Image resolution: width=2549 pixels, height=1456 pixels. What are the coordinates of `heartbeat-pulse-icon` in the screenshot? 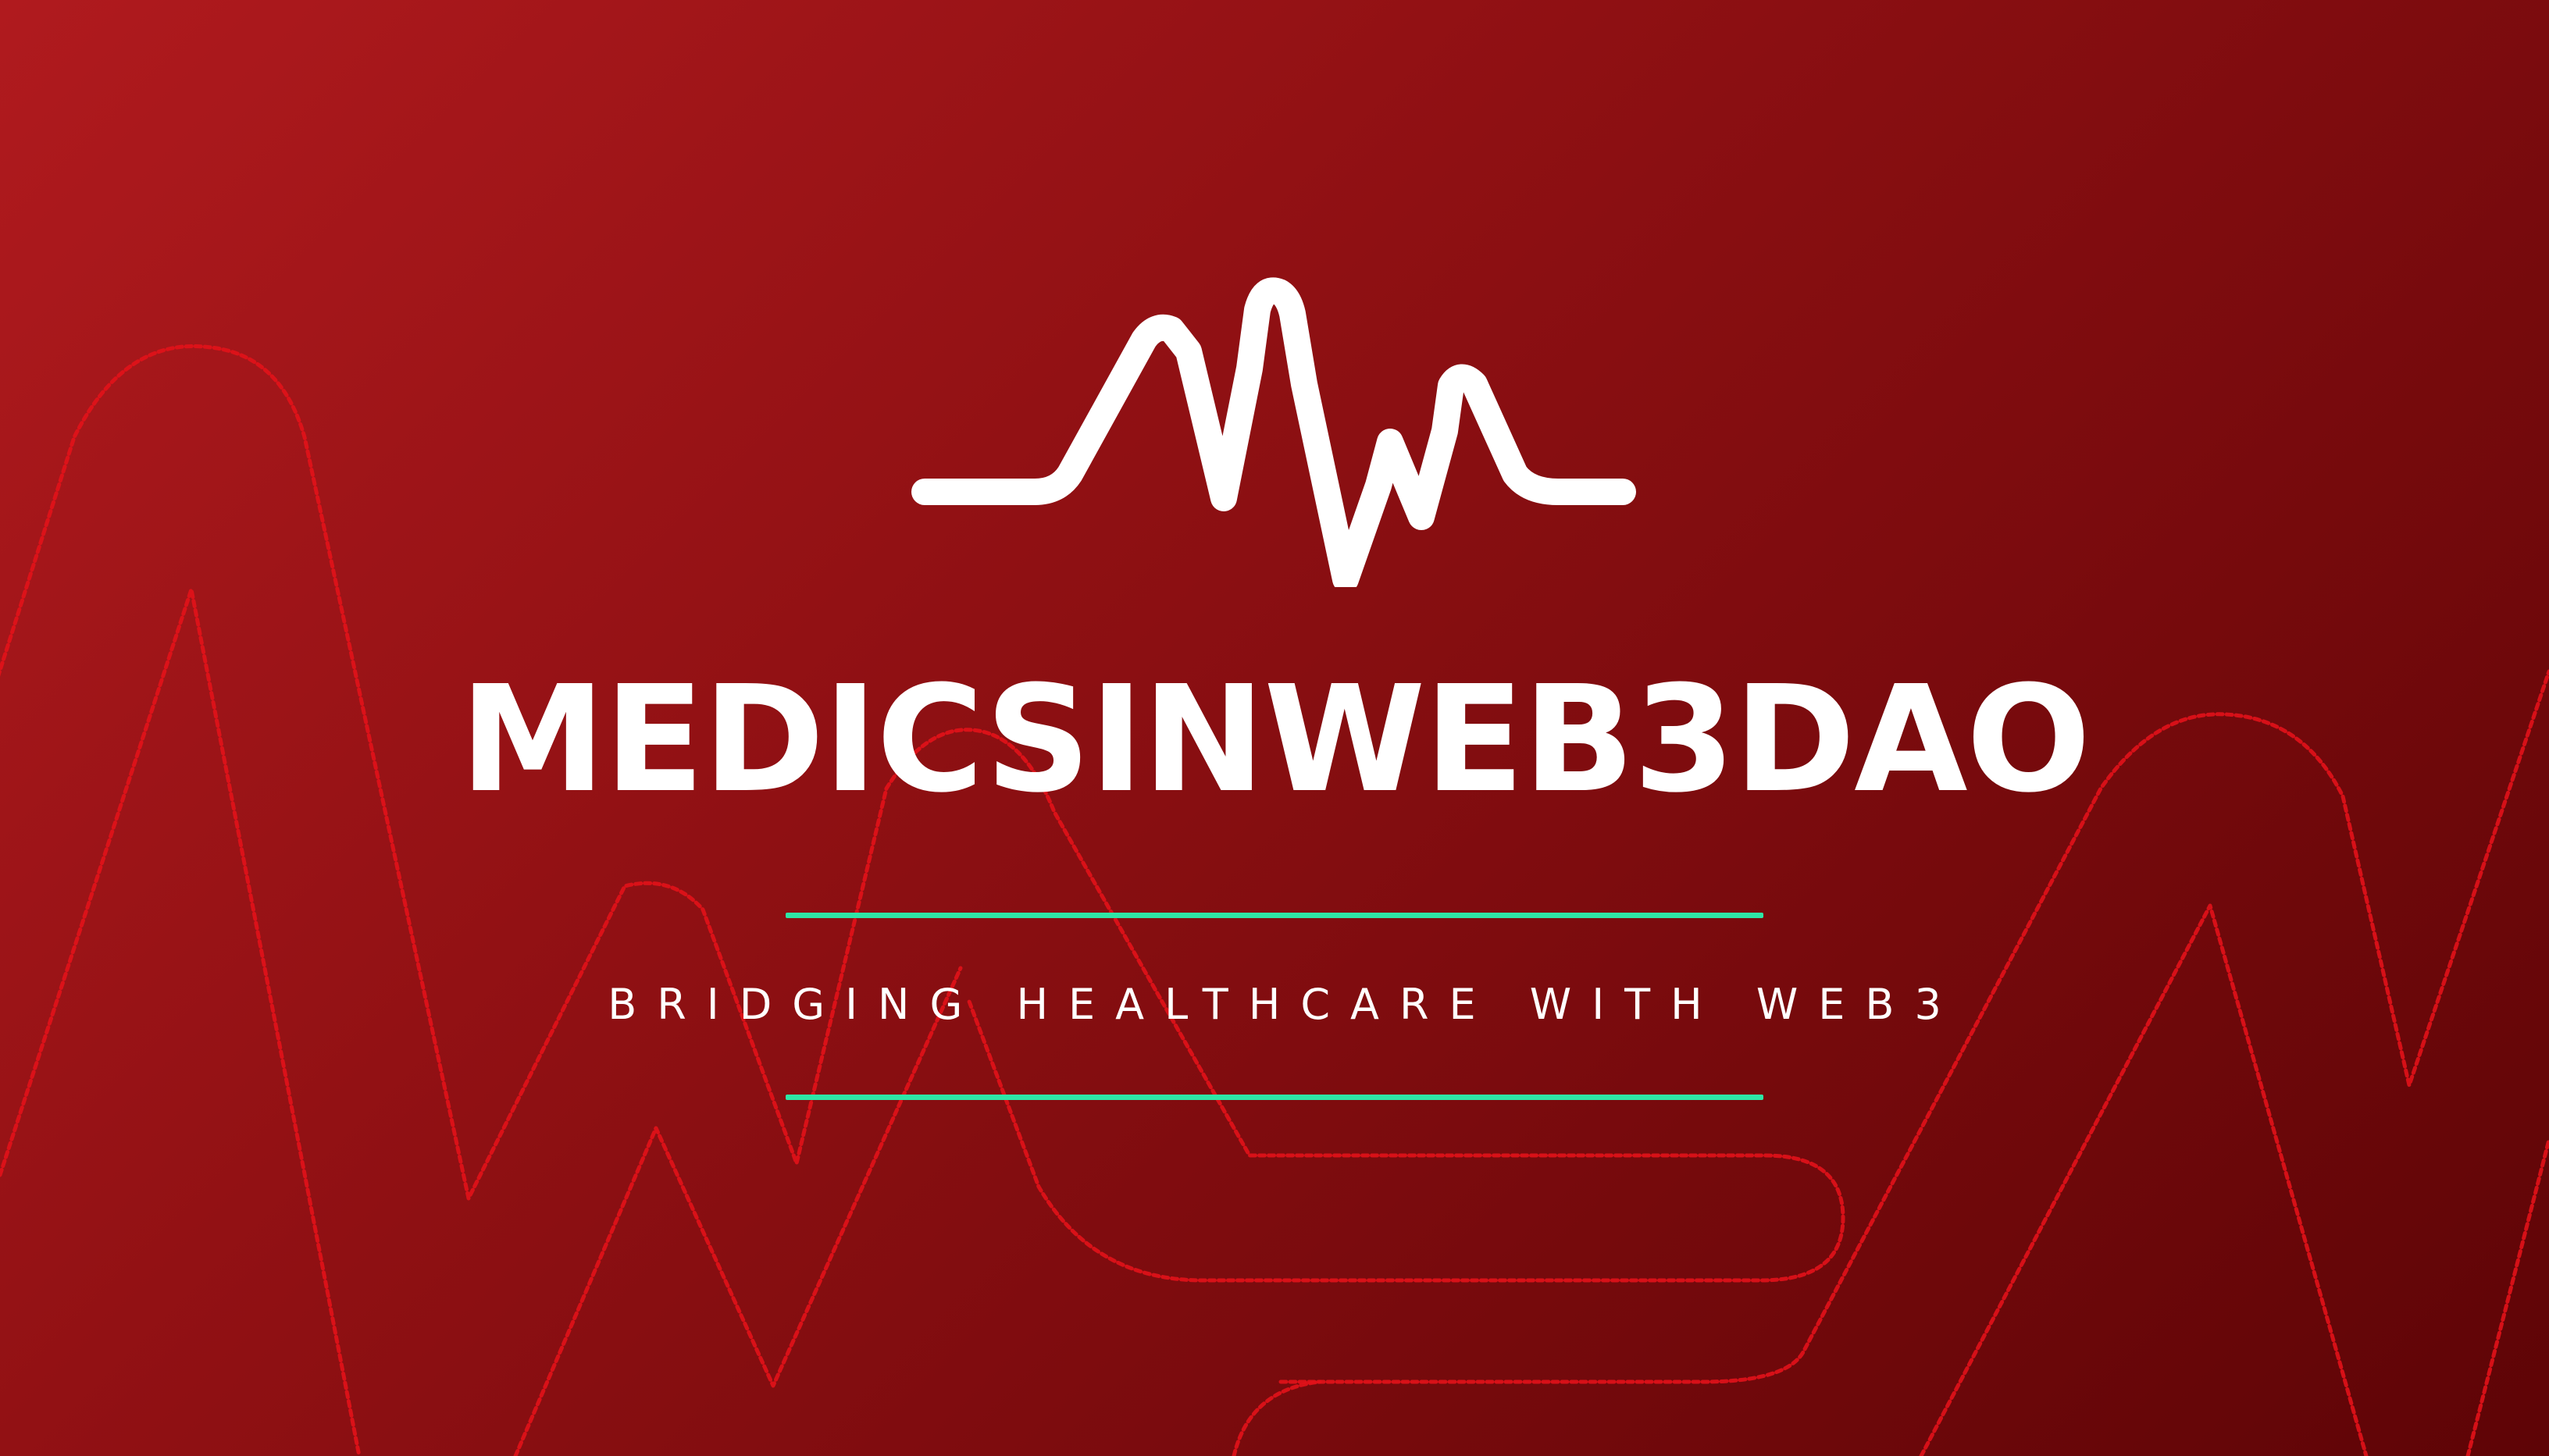 It's located at (1273, 432).